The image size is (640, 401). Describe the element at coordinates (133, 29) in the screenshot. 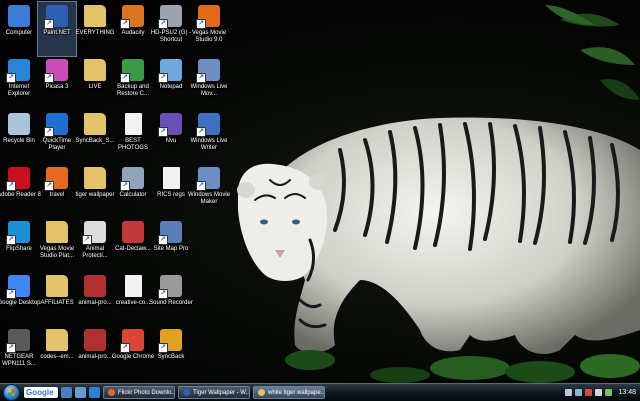

I see `desktop-icon: ↗ Audacity` at that location.